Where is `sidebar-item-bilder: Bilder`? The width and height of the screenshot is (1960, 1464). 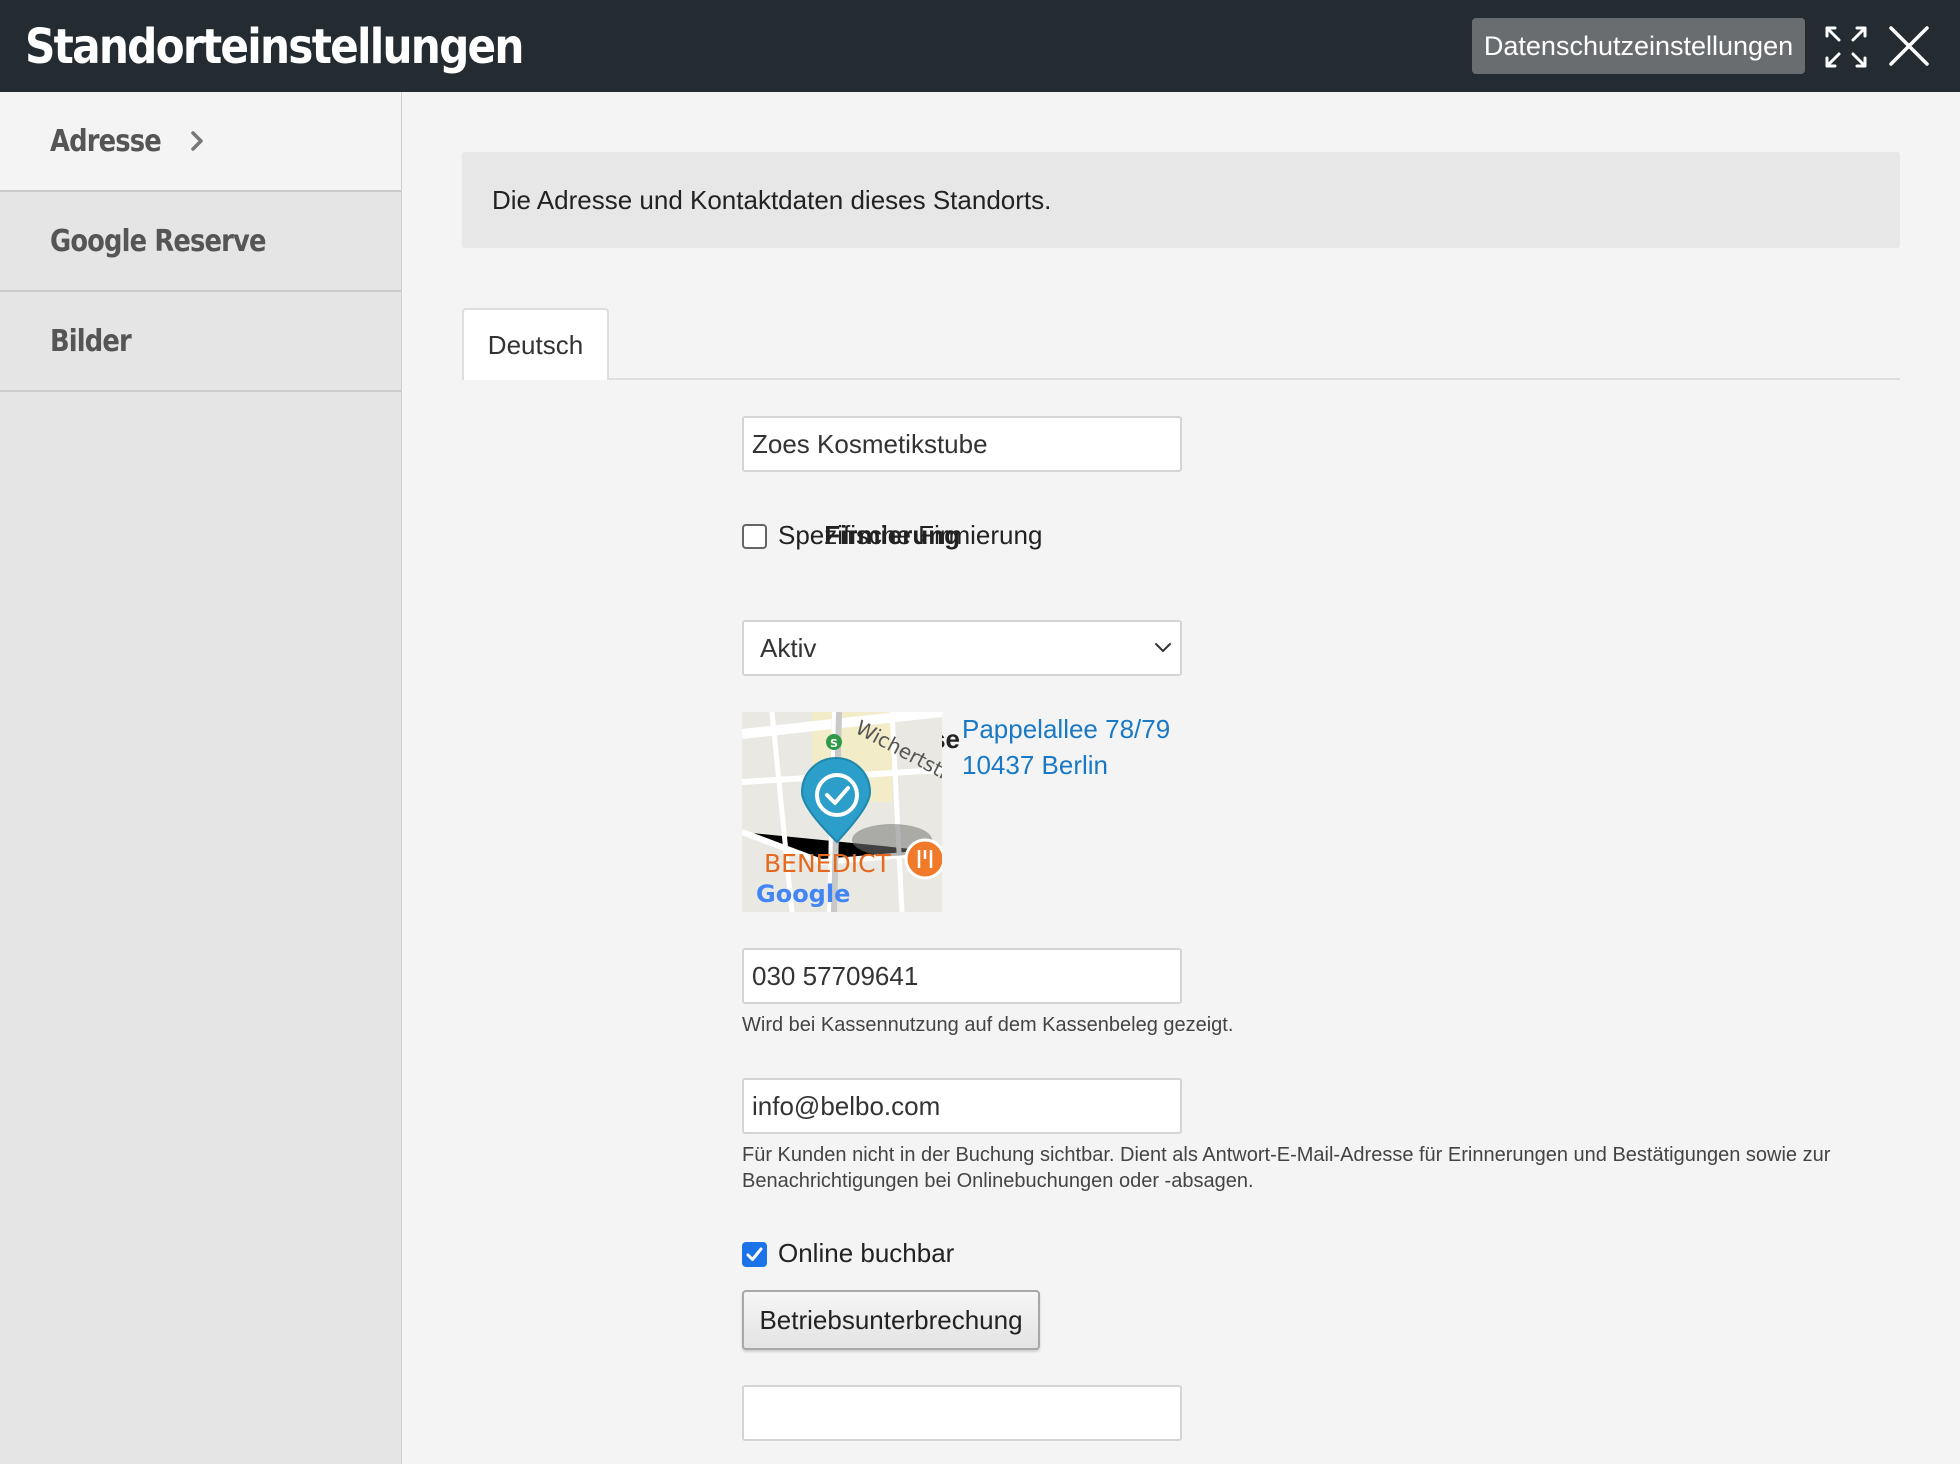
sidebar-item-bilder: Bilder is located at coordinates (200, 342).